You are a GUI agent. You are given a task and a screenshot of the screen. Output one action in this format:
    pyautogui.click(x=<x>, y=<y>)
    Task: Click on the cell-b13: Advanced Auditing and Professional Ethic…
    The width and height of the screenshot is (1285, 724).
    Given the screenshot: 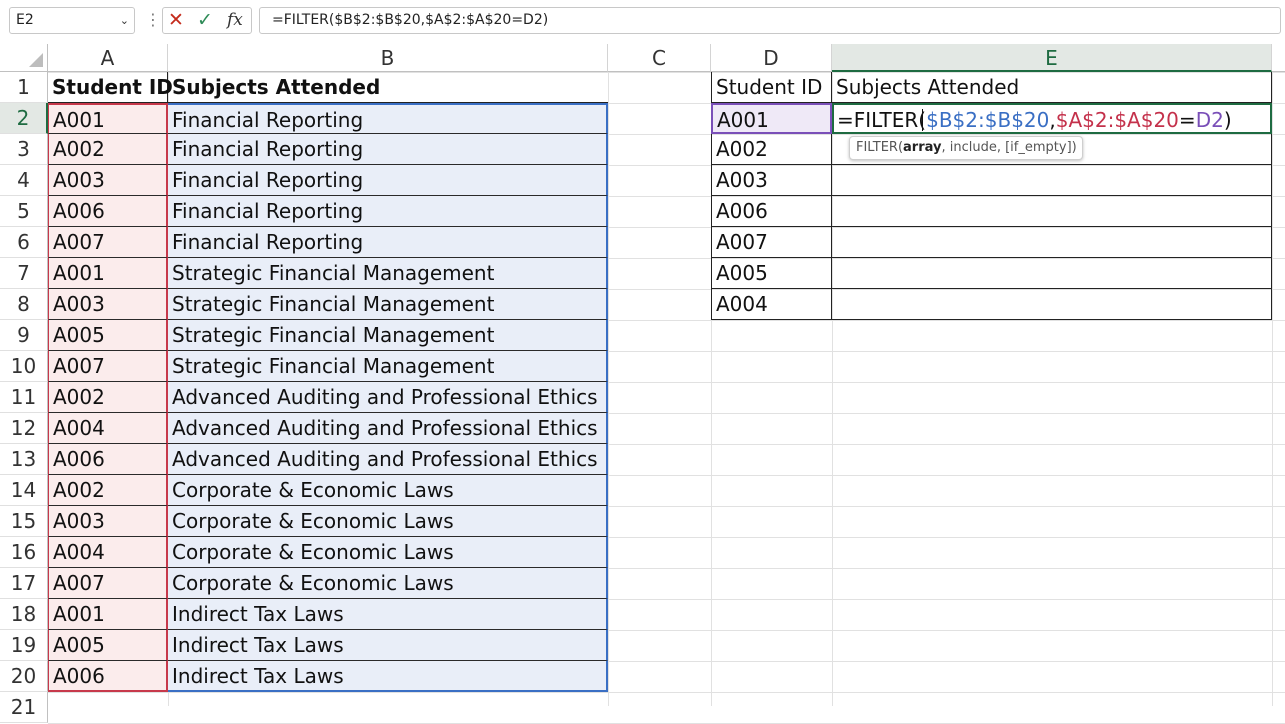 What is the action you would take?
    pyautogui.click(x=388, y=459)
    